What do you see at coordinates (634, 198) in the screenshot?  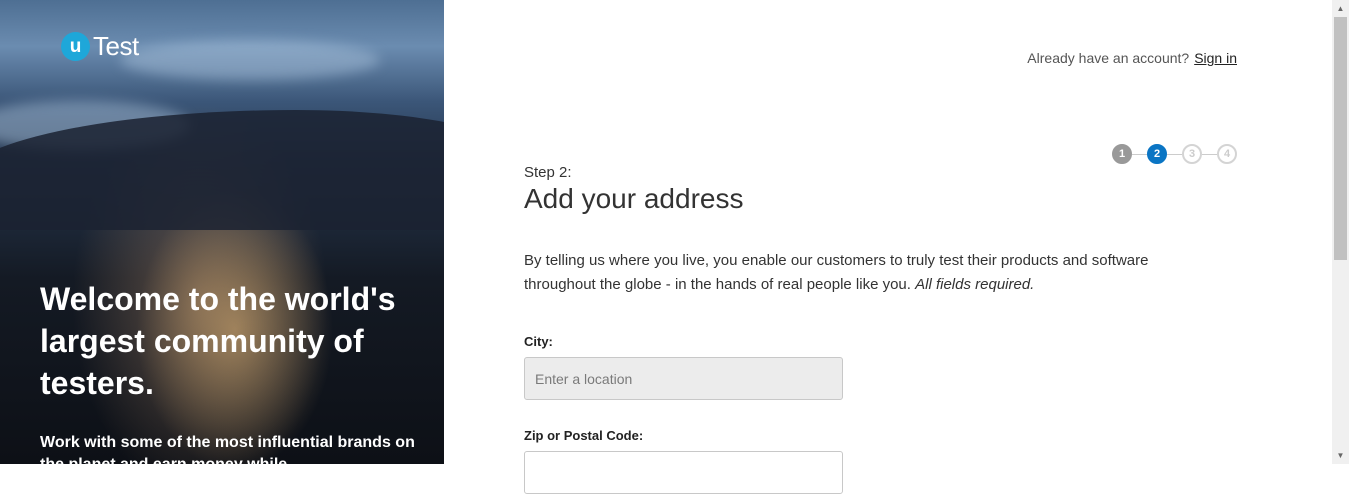 I see `page-title: Add your address` at bounding box center [634, 198].